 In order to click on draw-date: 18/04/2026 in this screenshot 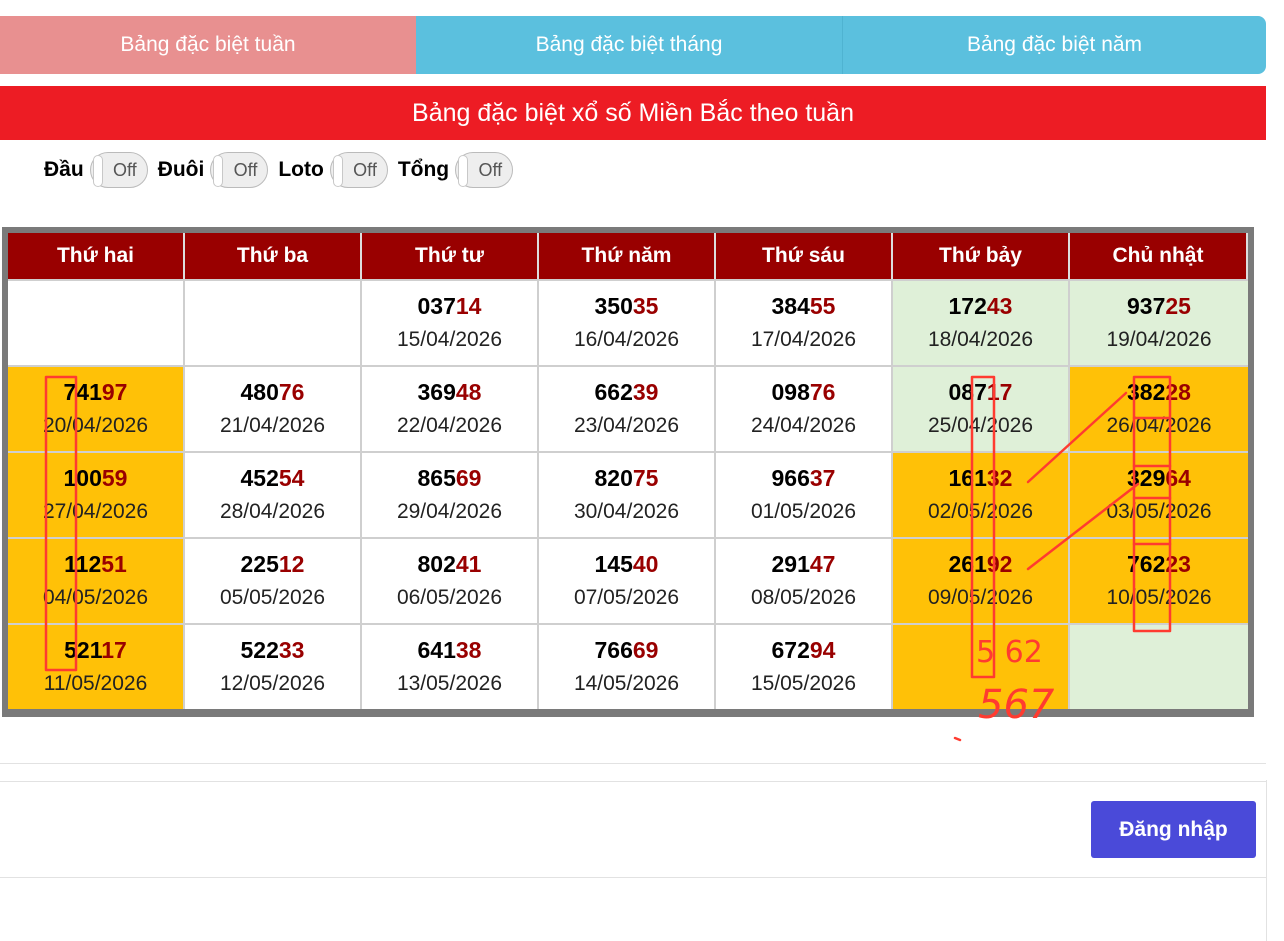, I will do `click(980, 339)`.